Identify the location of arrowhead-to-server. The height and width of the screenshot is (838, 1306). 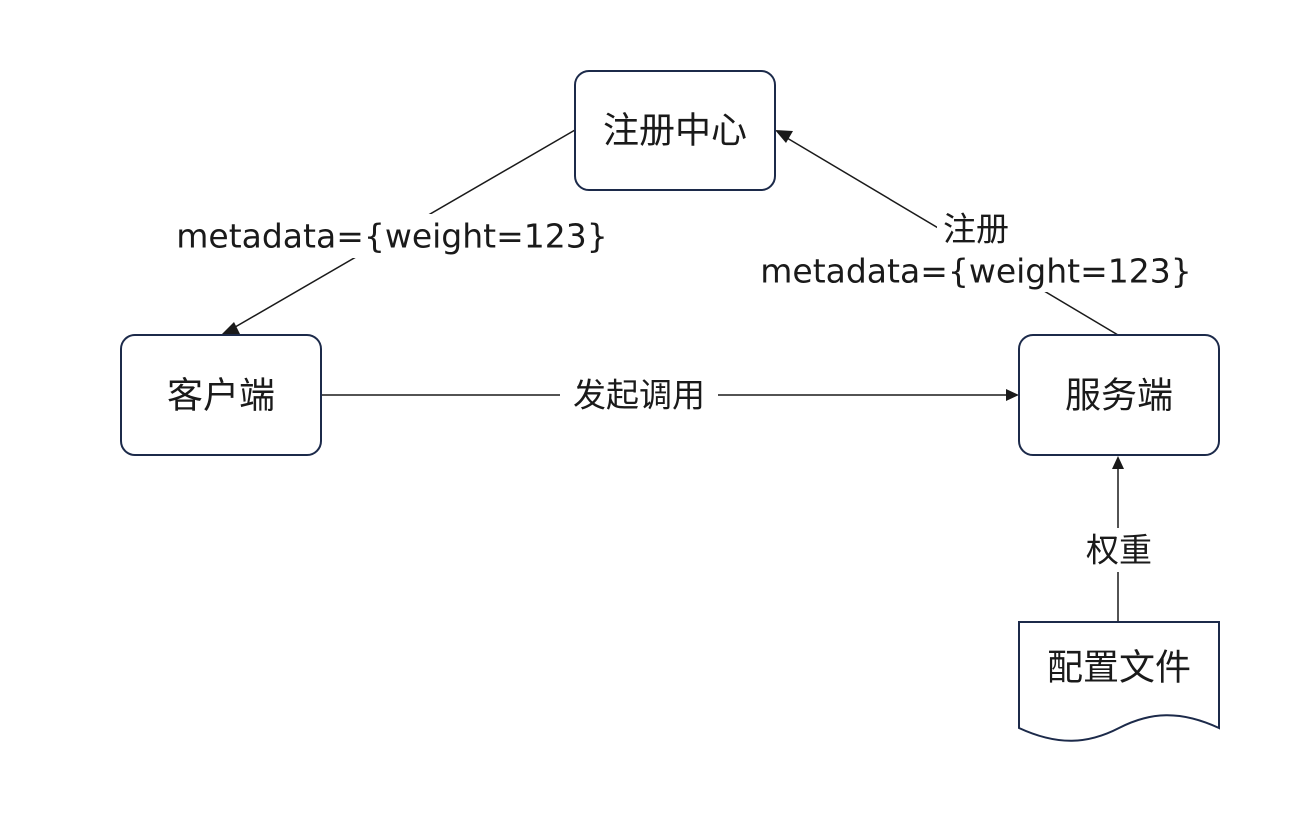
(1012, 395).